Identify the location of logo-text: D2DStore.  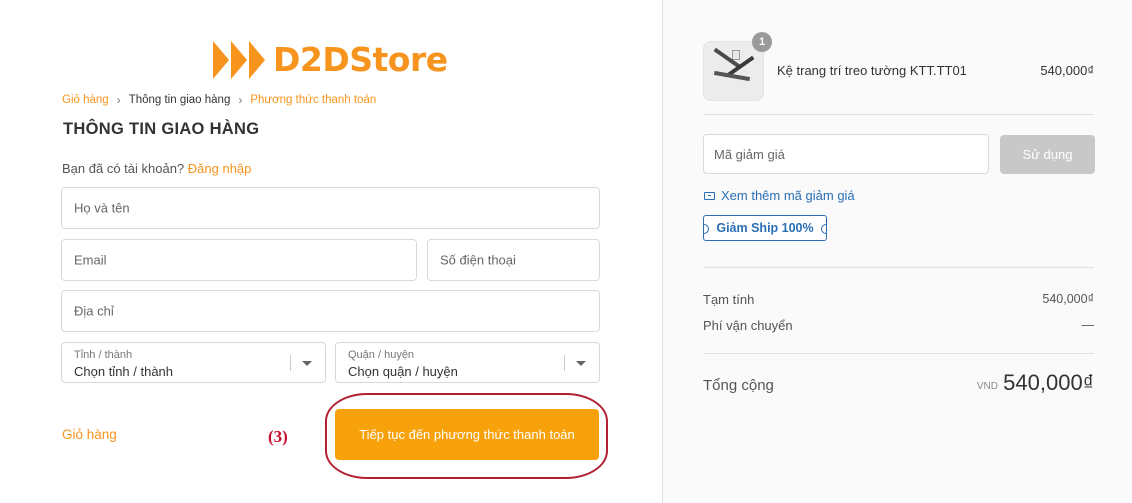
(360, 59).